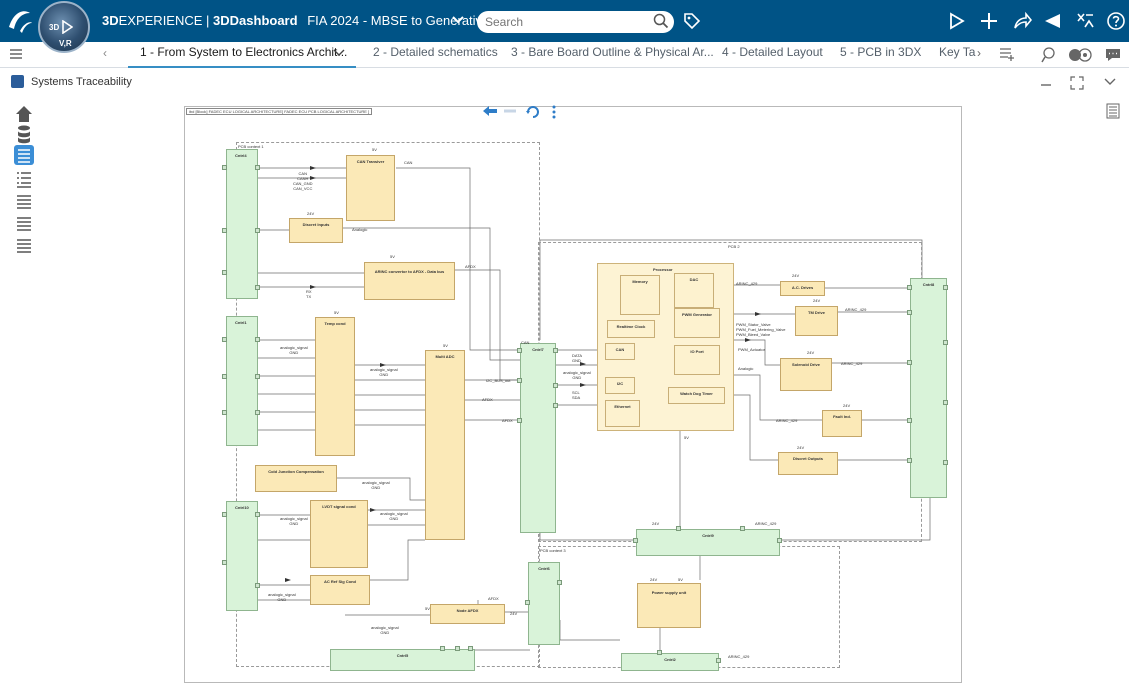 The height and width of the screenshot is (687, 1129). What do you see at coordinates (708, 535) in the screenshot?
I see `block-label: Cntrl9` at bounding box center [708, 535].